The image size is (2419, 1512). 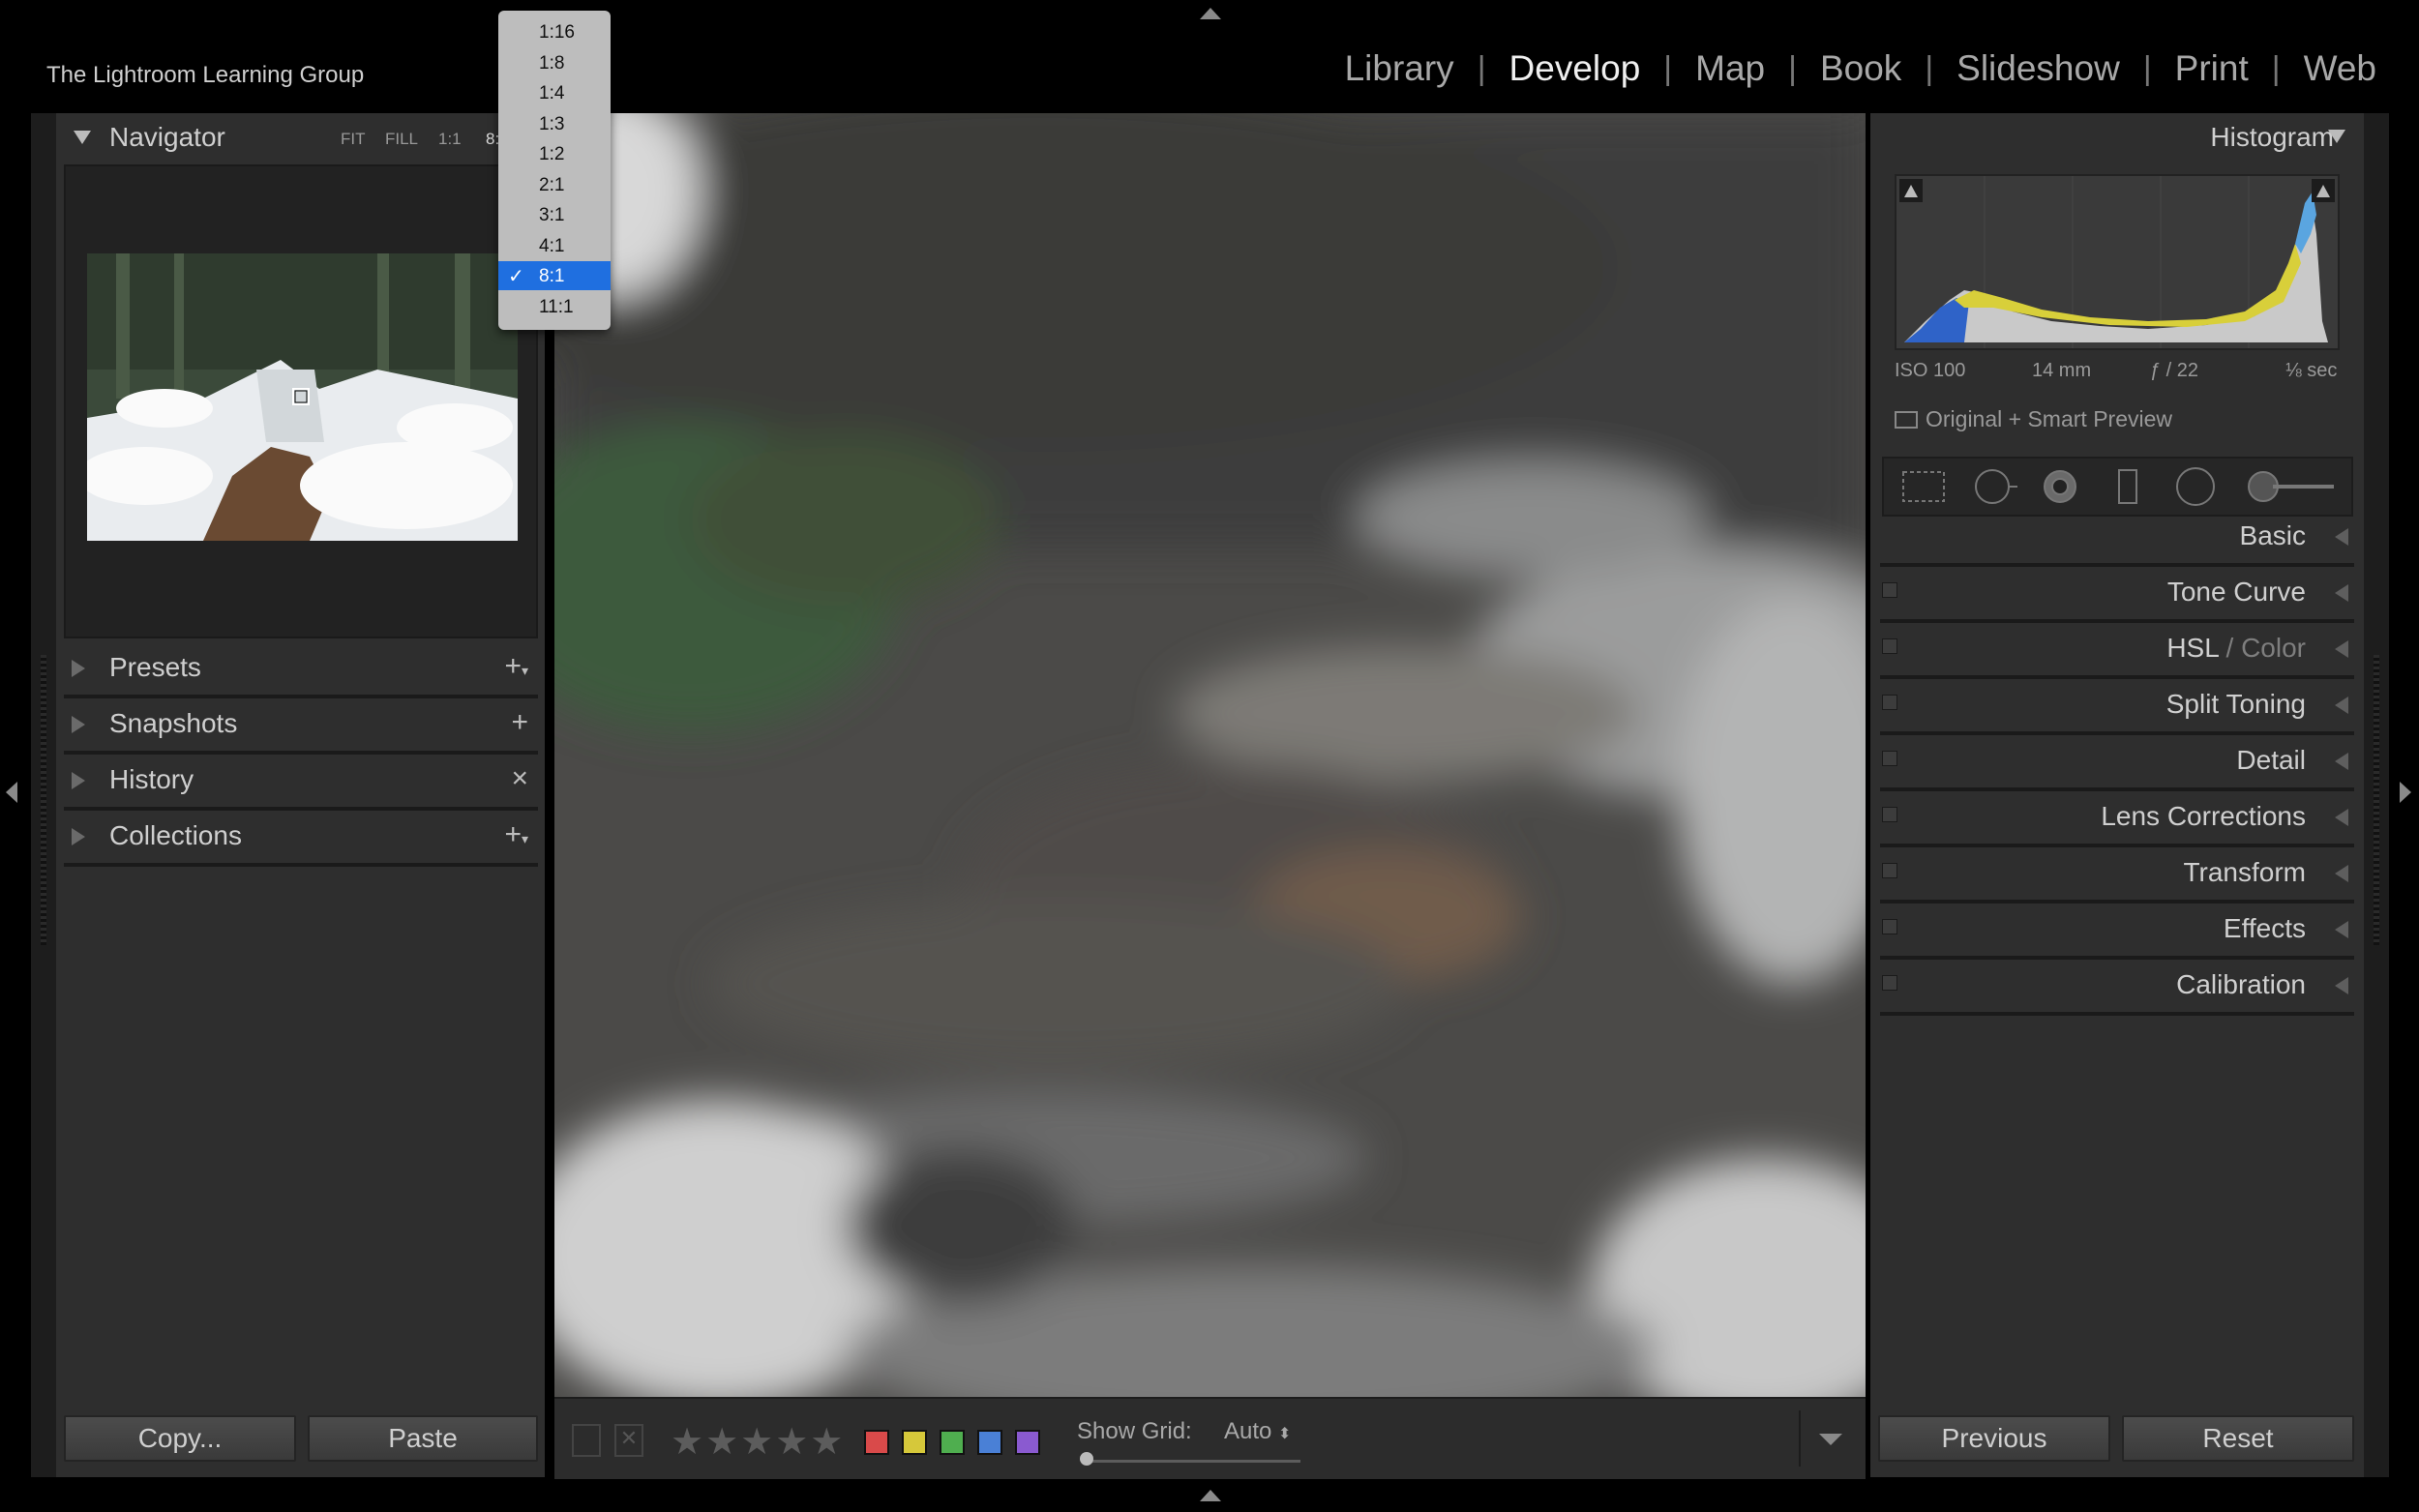 What do you see at coordinates (43, 795) in the screenshot?
I see `left-panel-edge` at bounding box center [43, 795].